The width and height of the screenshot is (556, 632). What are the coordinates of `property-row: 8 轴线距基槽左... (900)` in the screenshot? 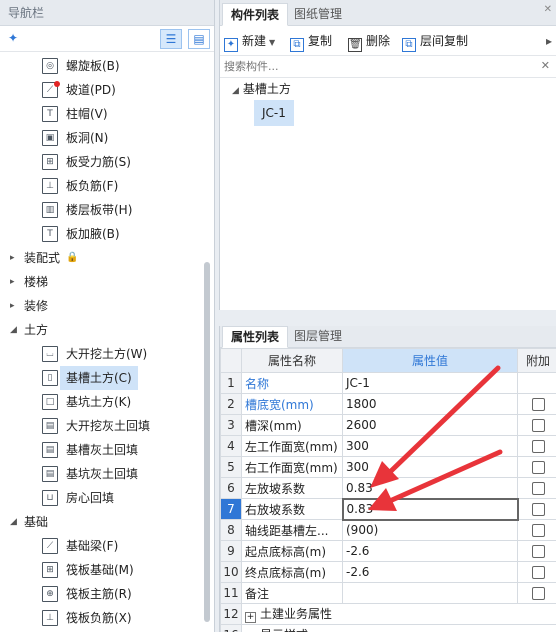 It's located at (388, 530).